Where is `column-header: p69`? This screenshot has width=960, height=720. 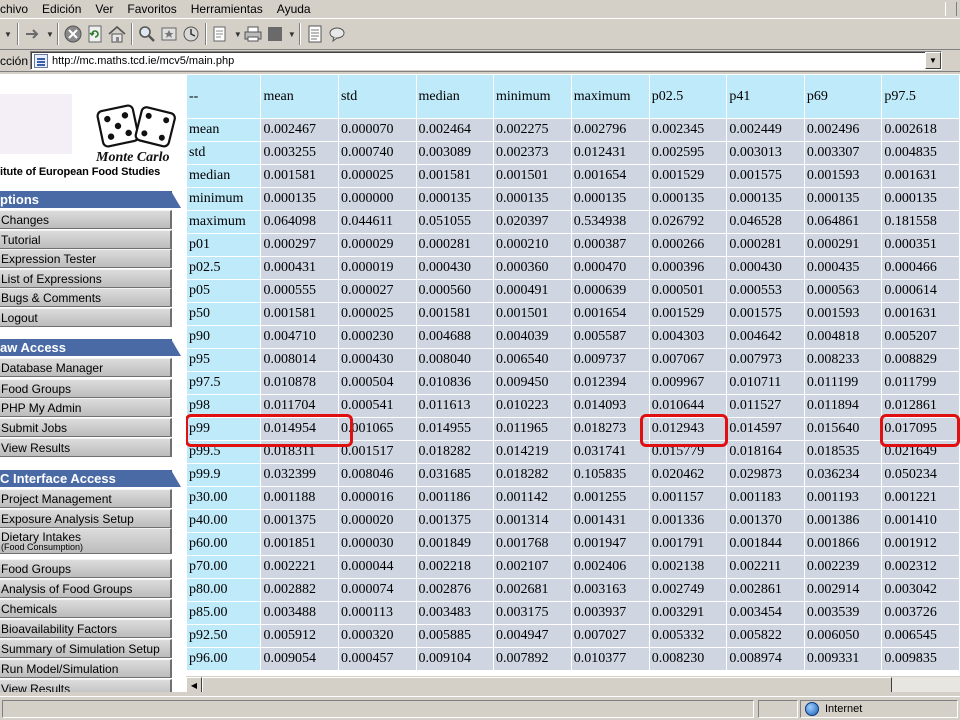 column-header: p69 is located at coordinates (843, 96).